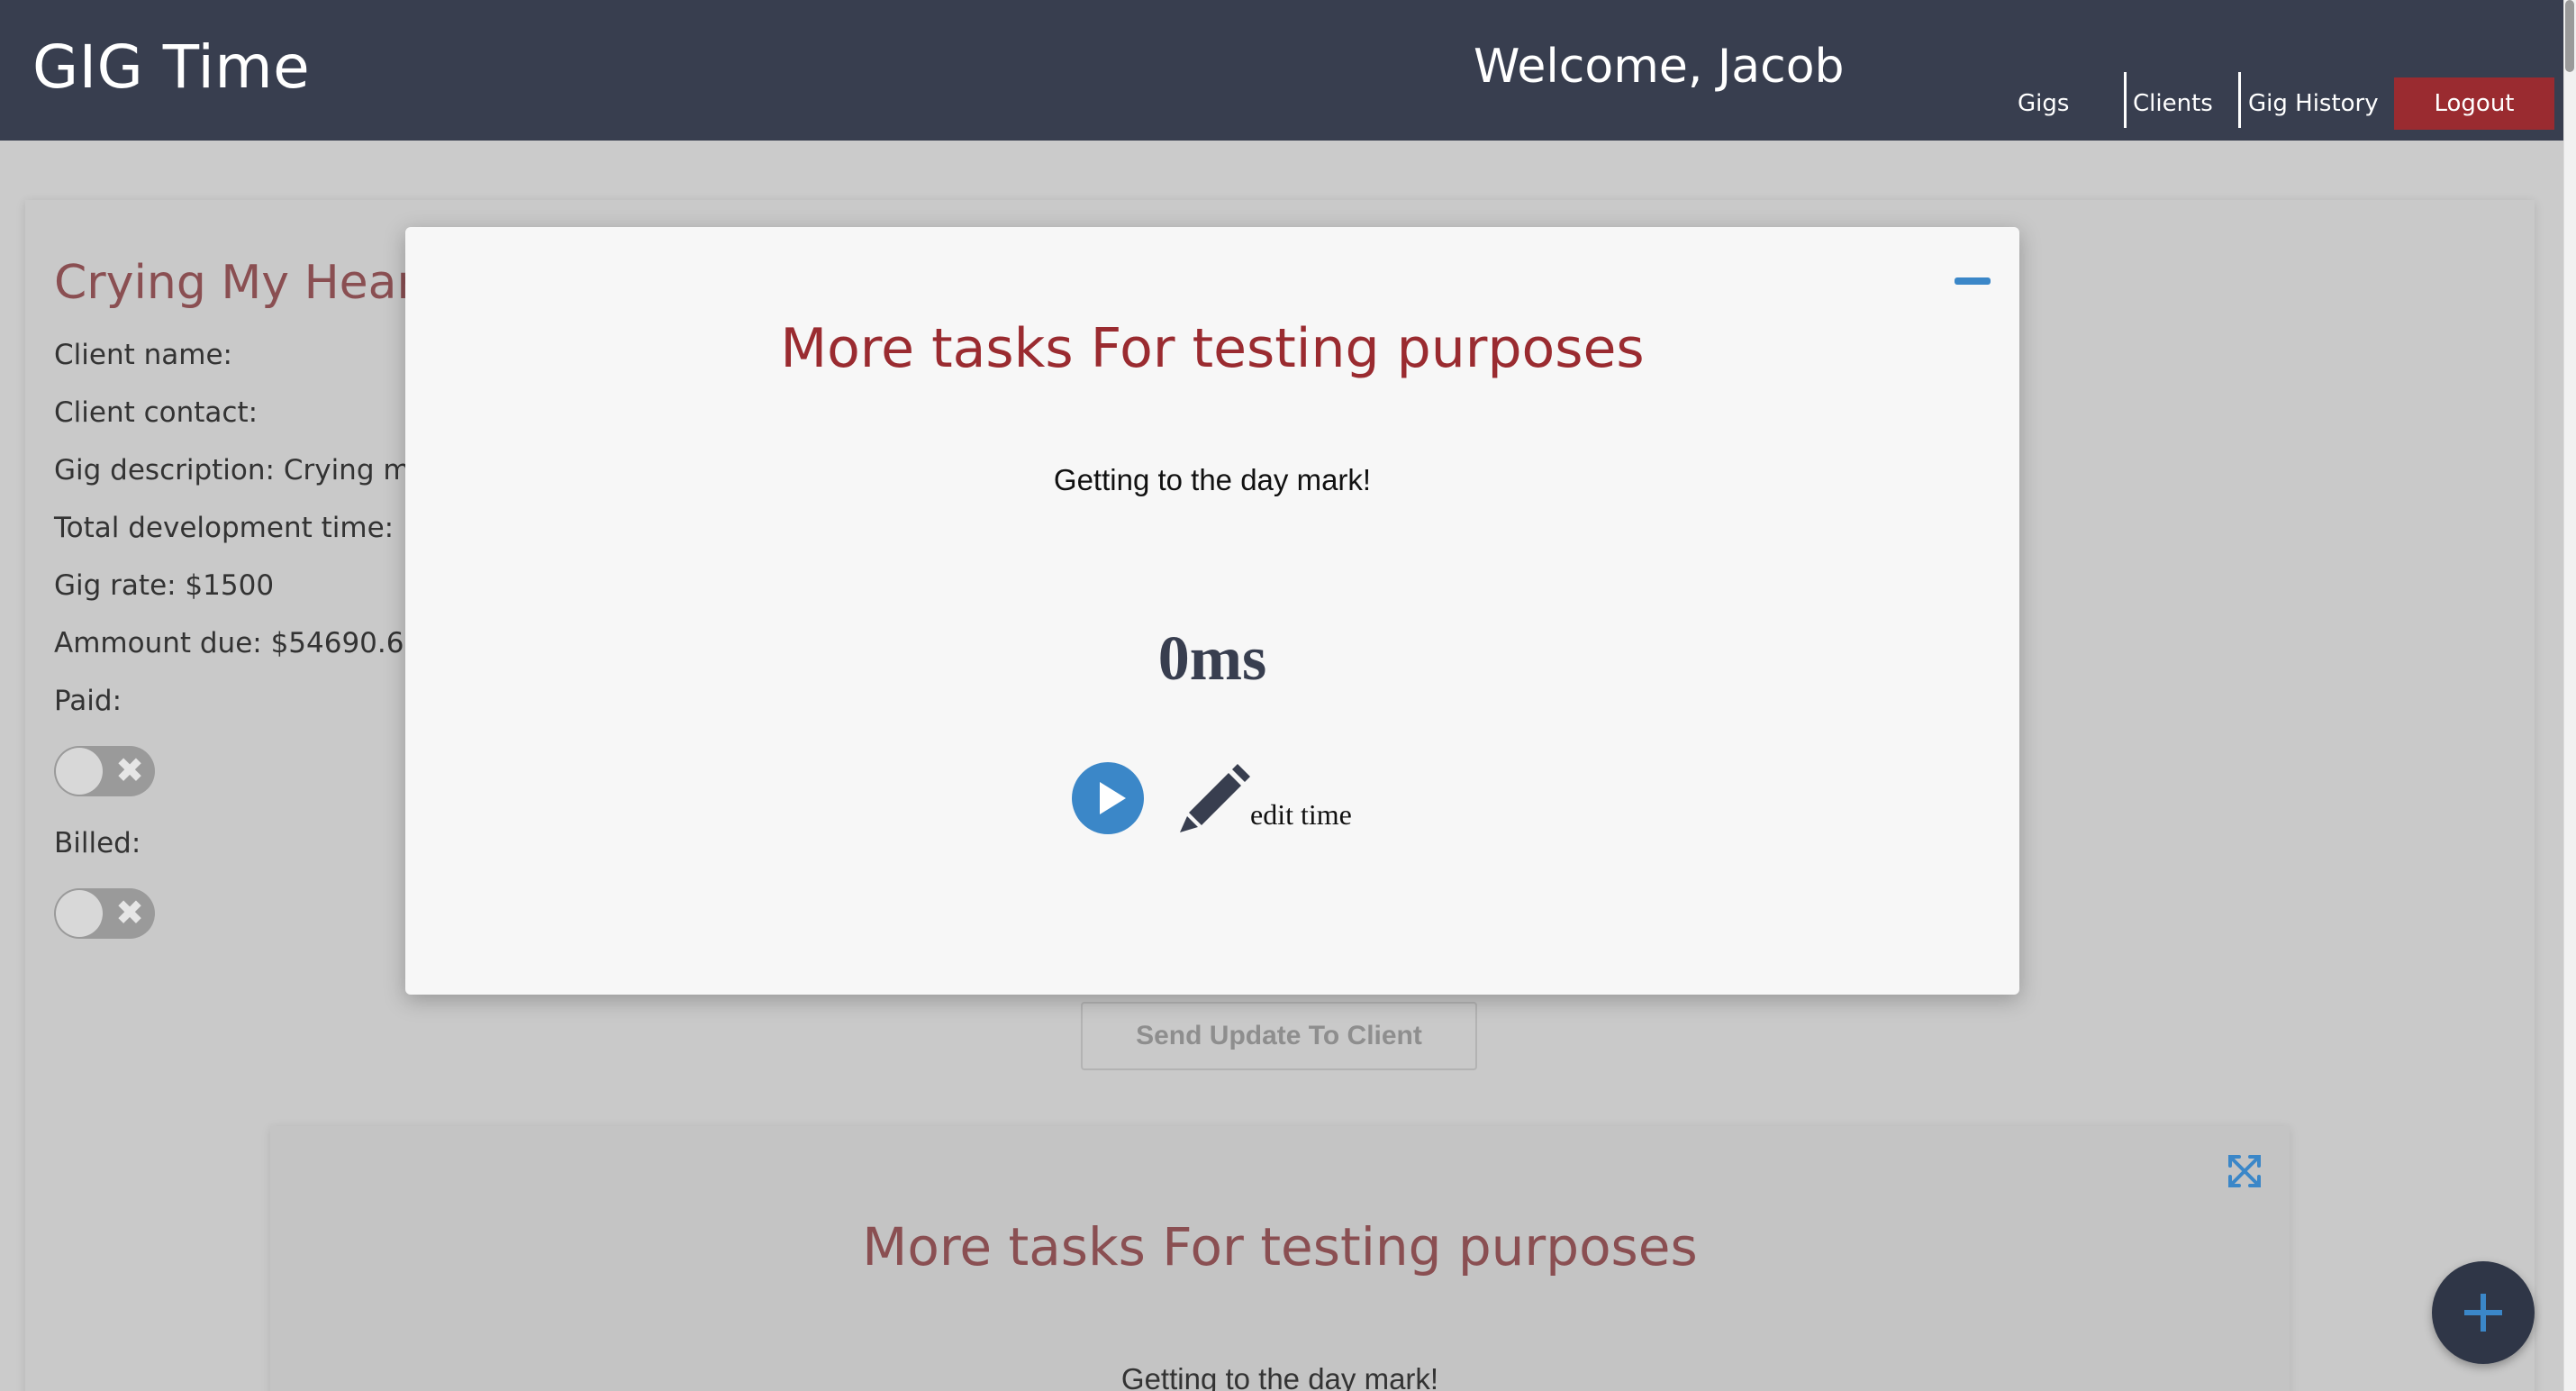 The width and height of the screenshot is (2576, 1391). What do you see at coordinates (1212, 479) in the screenshot?
I see `modal-description: Getting to the day mark!` at bounding box center [1212, 479].